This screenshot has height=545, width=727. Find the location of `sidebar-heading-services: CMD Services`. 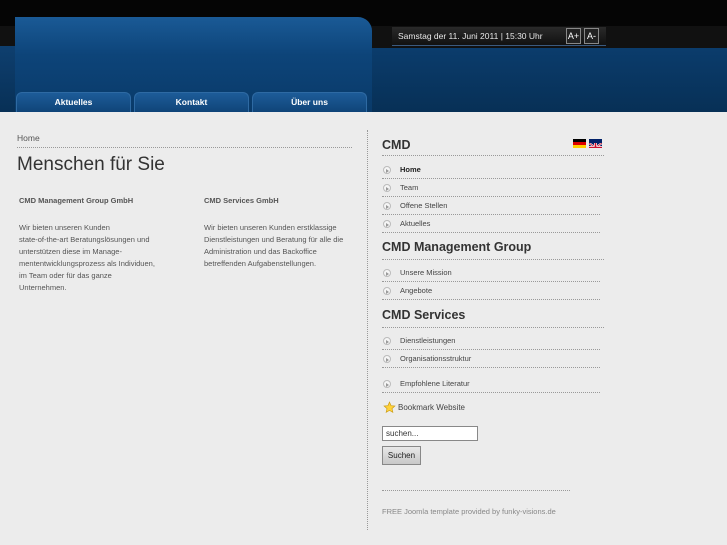

sidebar-heading-services: CMD Services is located at coordinates (424, 315).